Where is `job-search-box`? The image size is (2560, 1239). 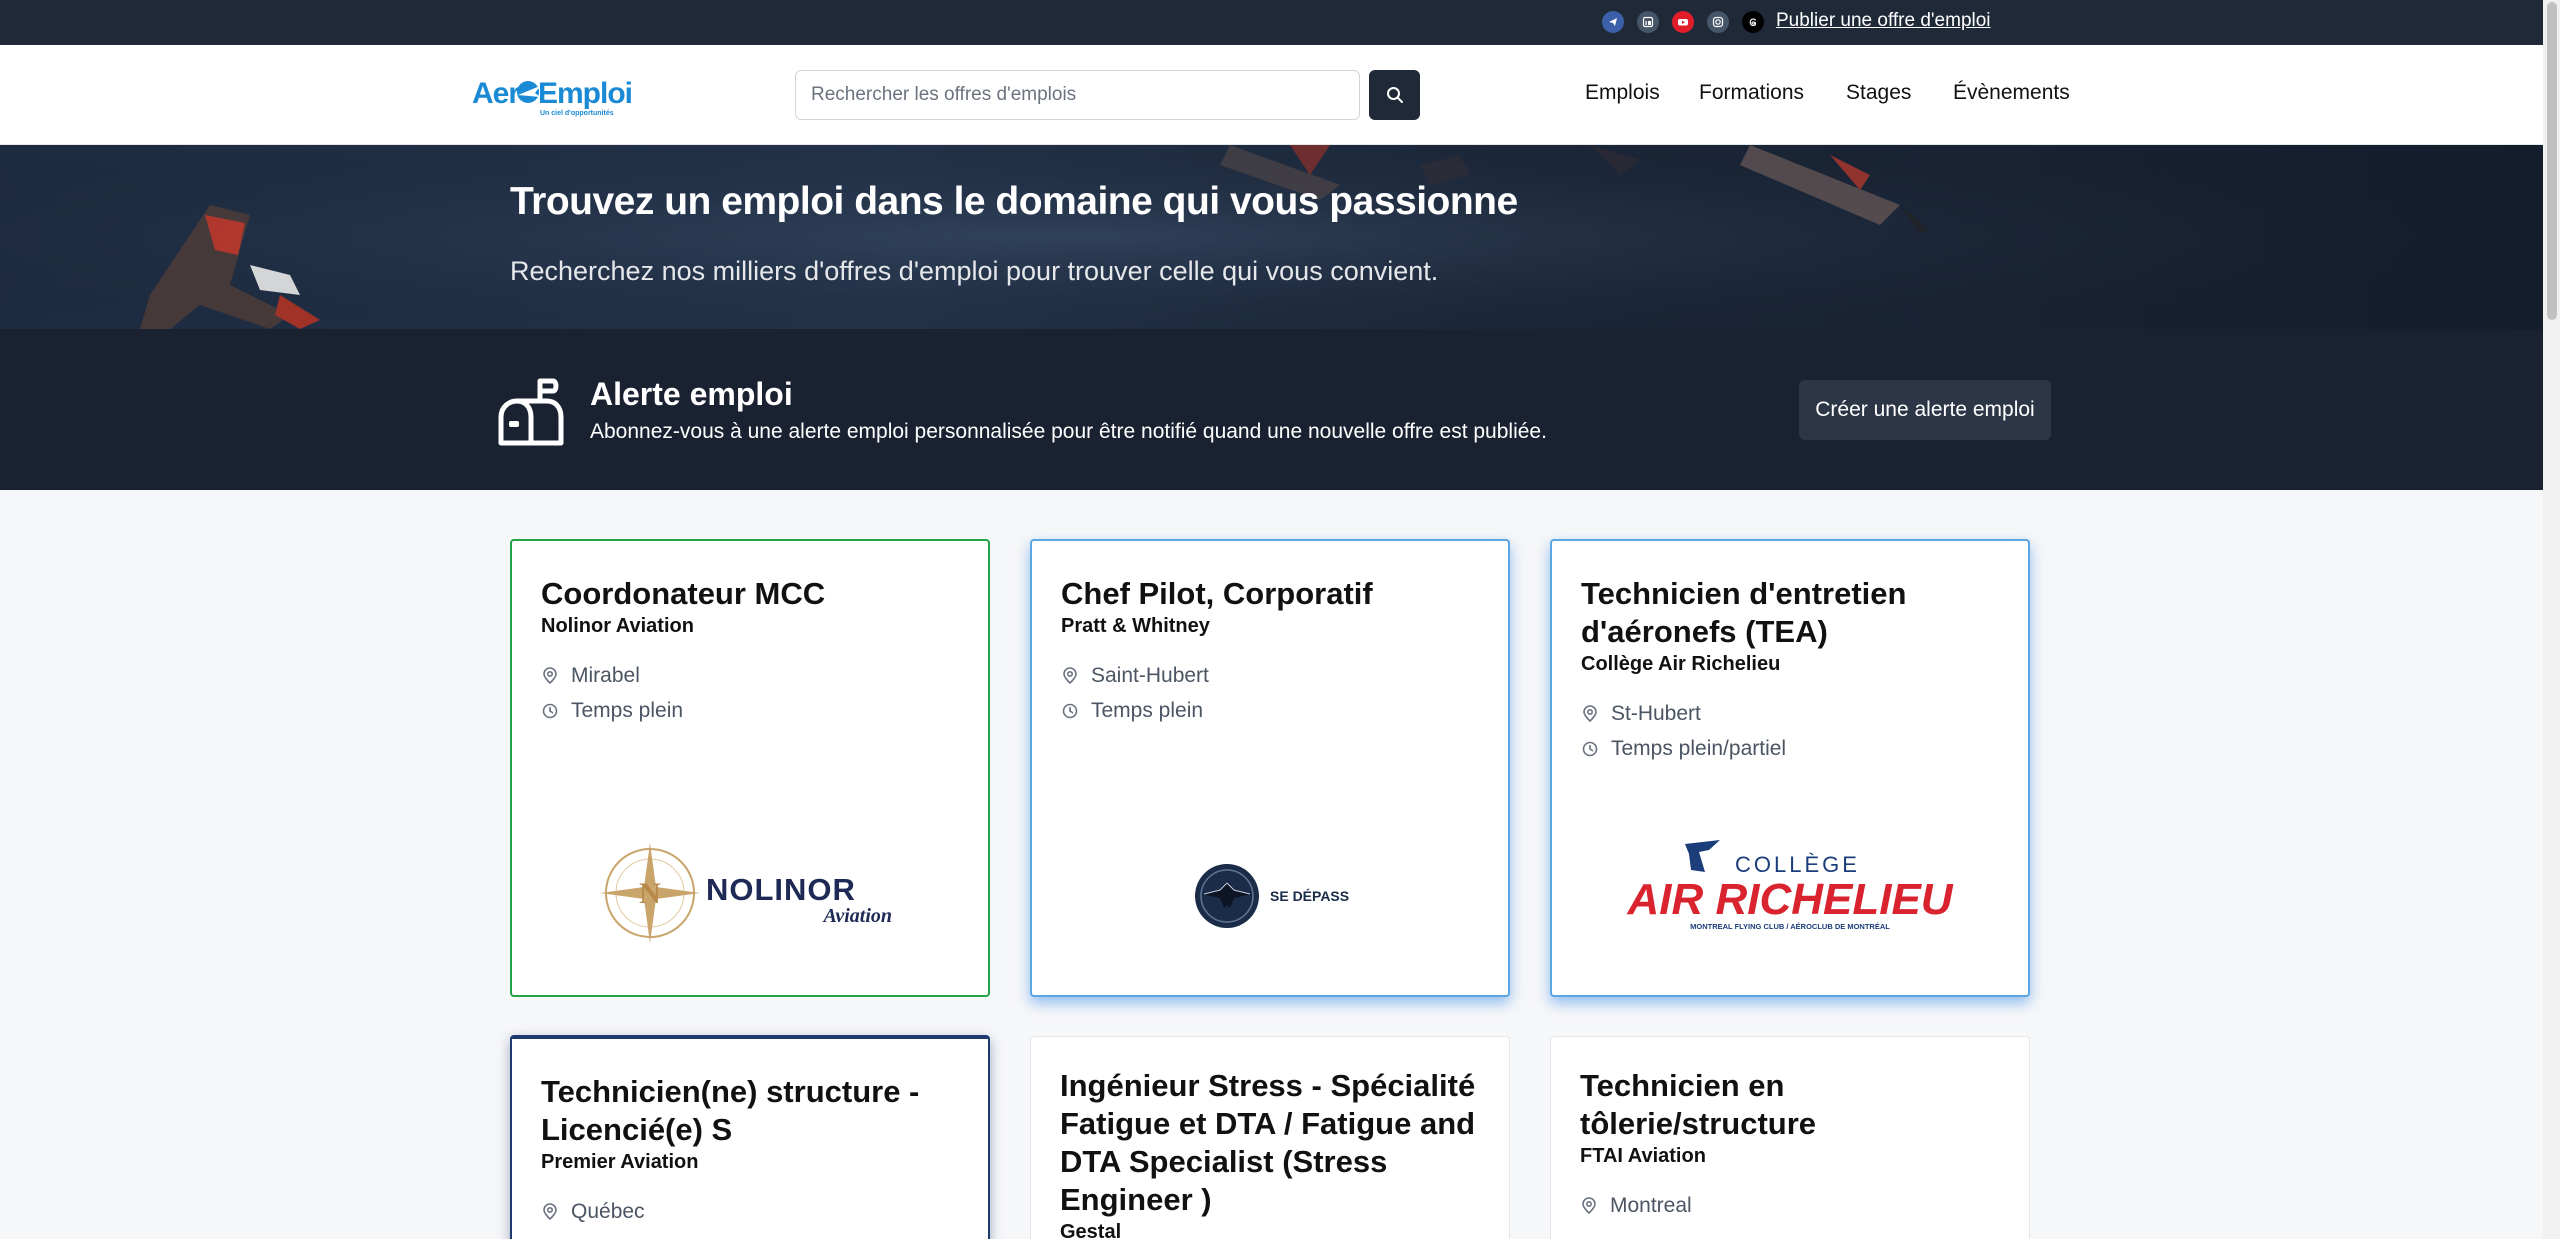
job-search-box is located at coordinates (1077, 95).